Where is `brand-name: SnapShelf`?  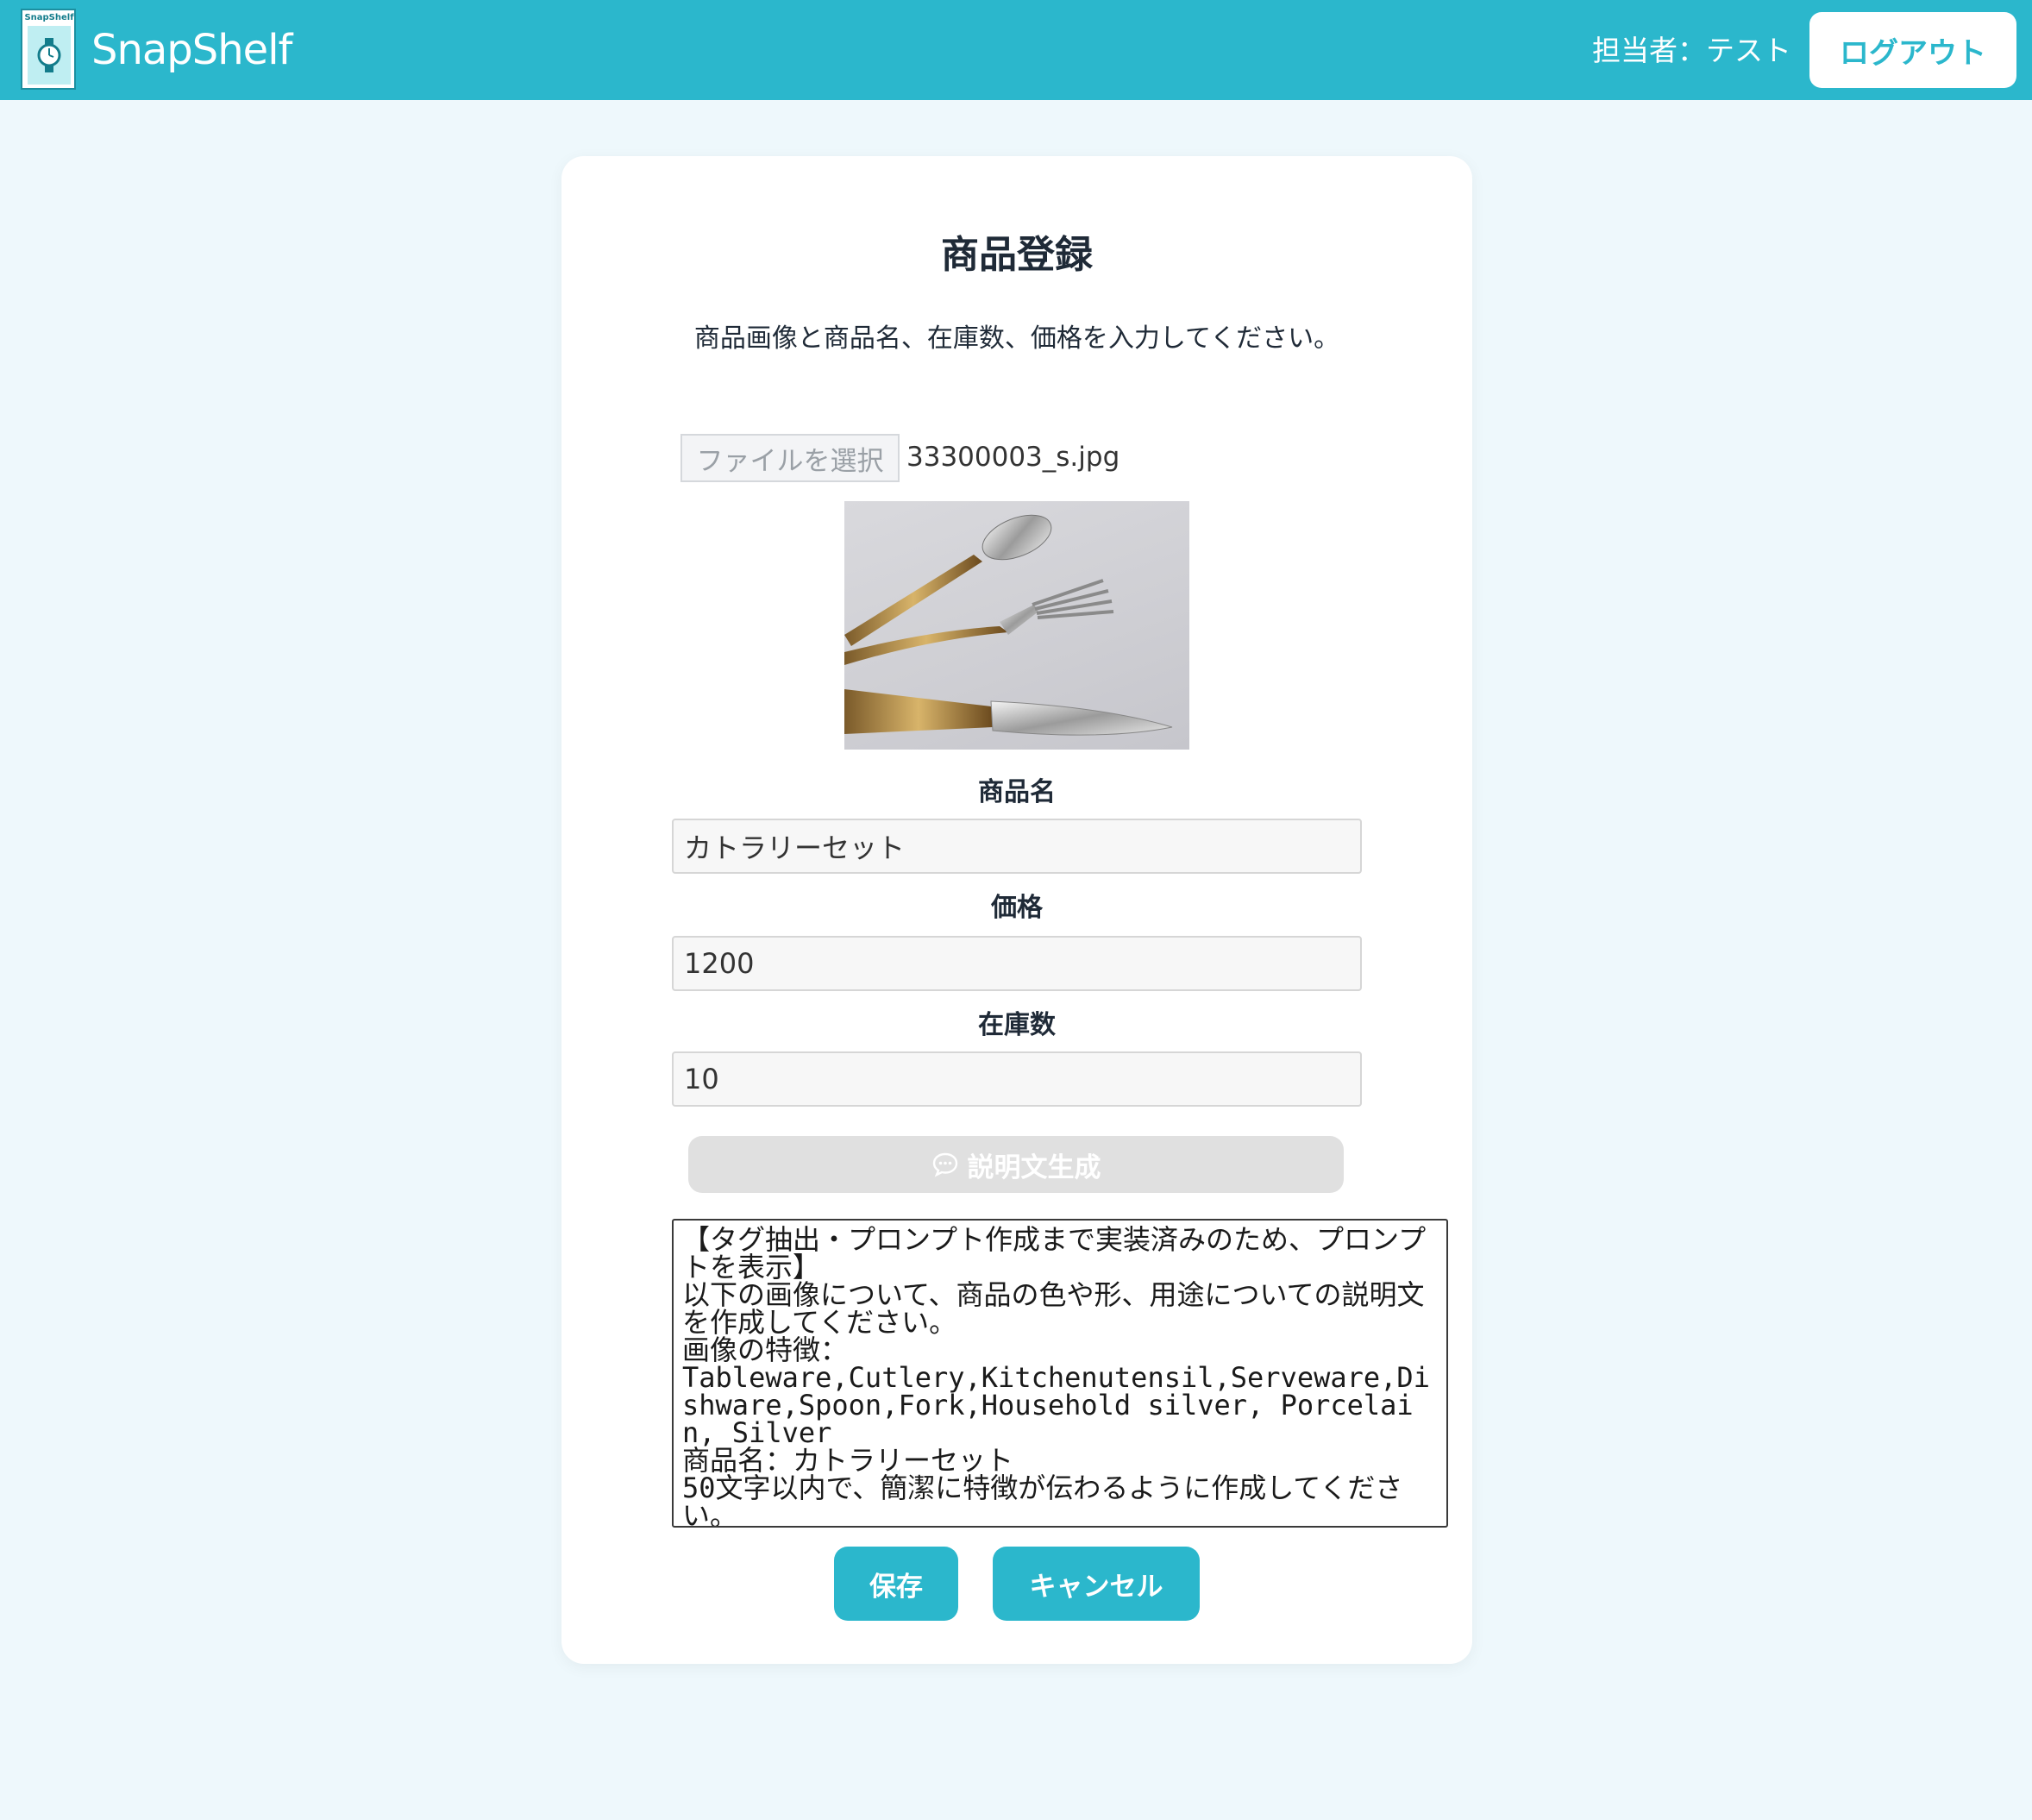
brand-name: SnapShelf is located at coordinates (191, 50).